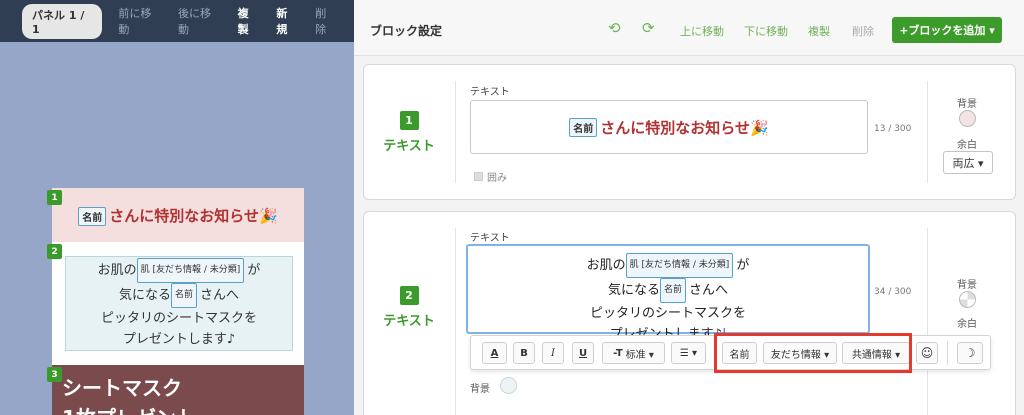 The image size is (1024, 415). I want to click on font-color-button: A, so click(494, 353).